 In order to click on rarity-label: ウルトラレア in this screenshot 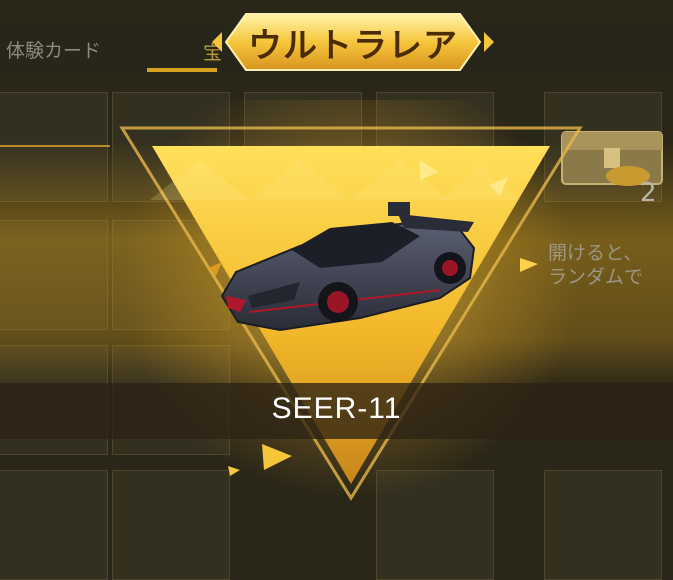, I will do `click(353, 46)`.